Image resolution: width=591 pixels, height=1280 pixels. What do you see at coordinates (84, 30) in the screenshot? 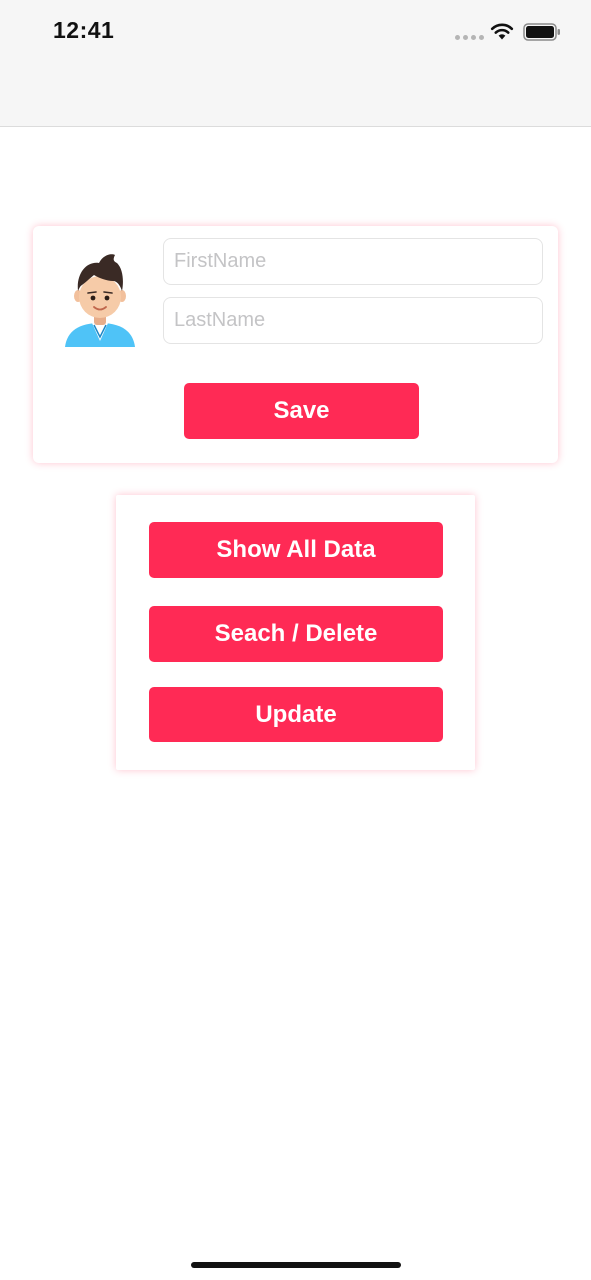
I see `status-time: 12:41` at bounding box center [84, 30].